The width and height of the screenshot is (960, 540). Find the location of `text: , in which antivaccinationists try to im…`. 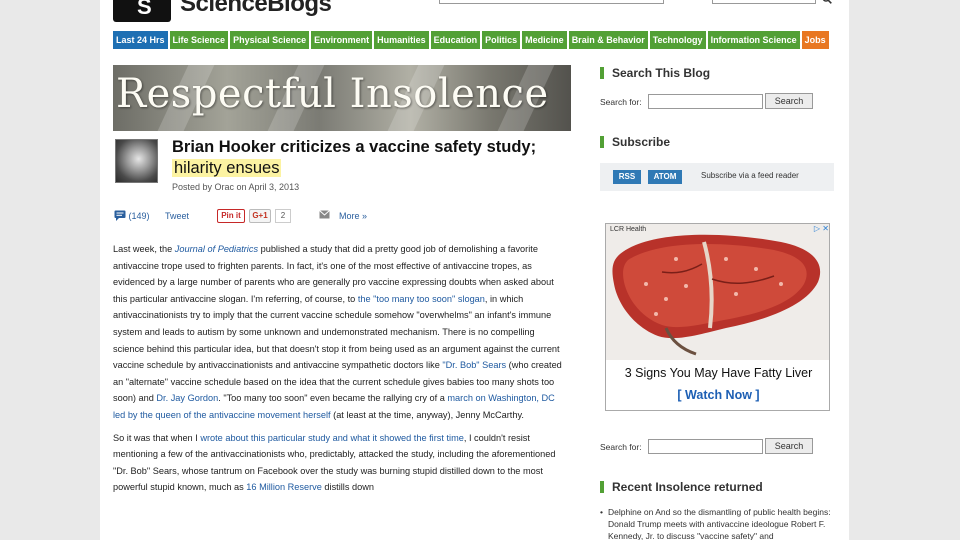

text: , in which antivaccinationists try to im… is located at coordinates (336, 332).